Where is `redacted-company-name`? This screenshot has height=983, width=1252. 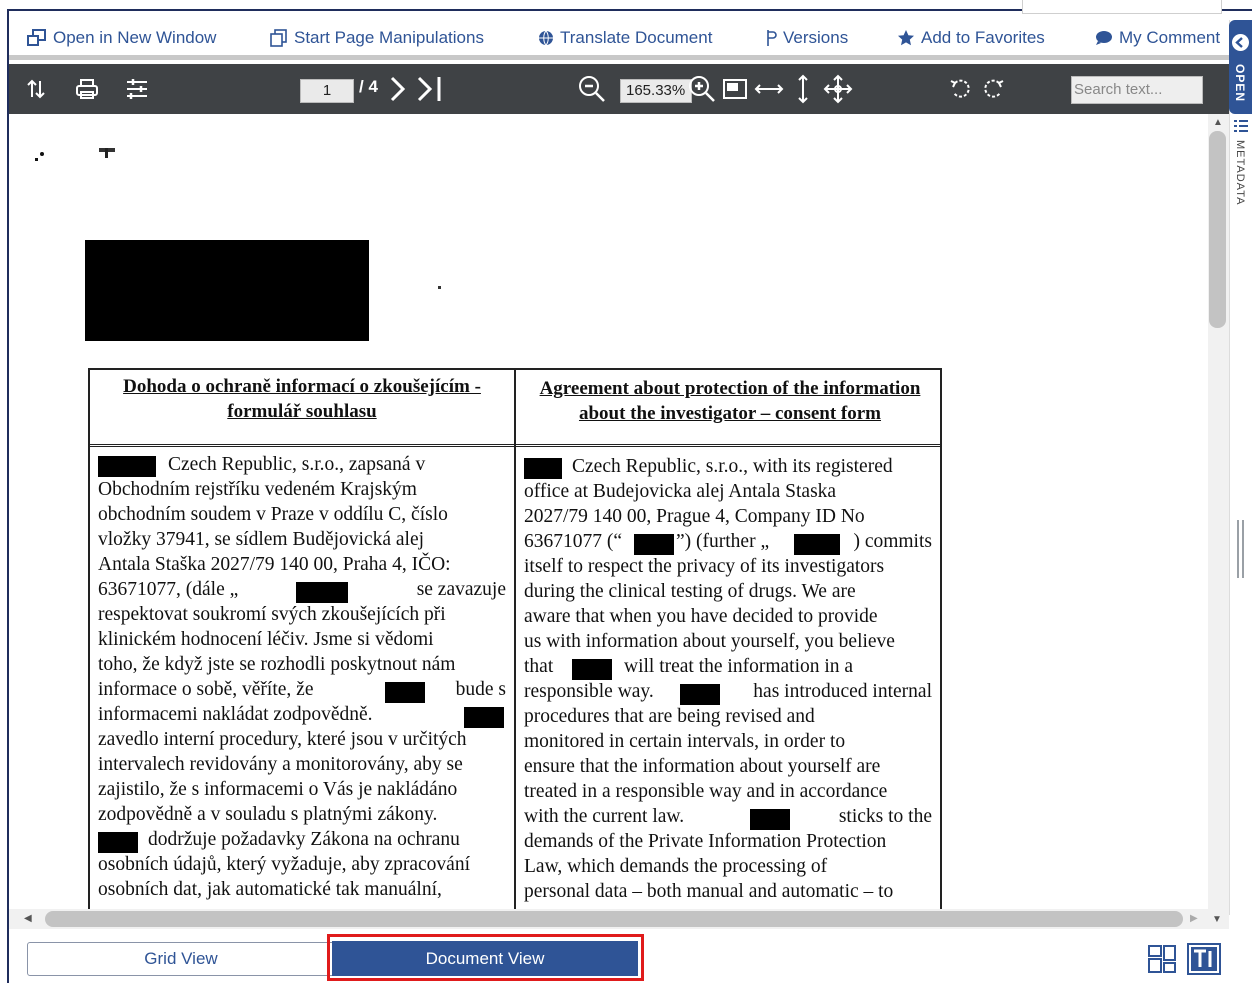
redacted-company-name is located at coordinates (127, 466).